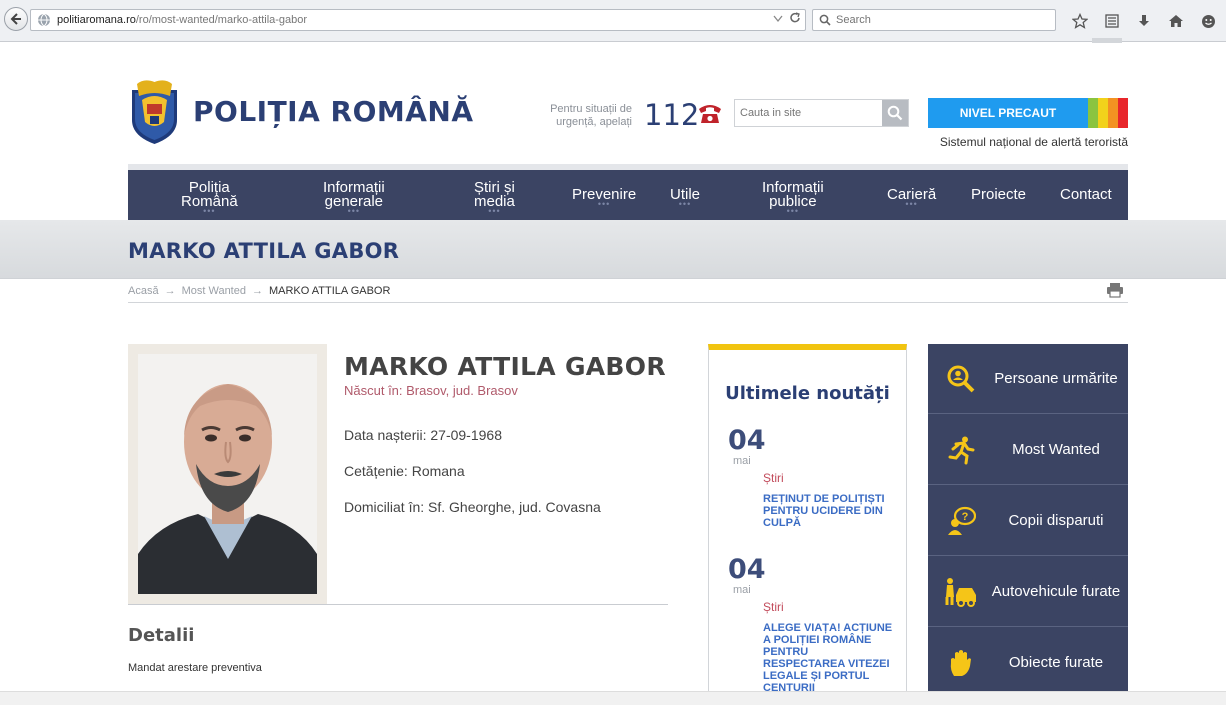 This screenshot has width=1226, height=705. Describe the element at coordinates (1115, 290) in the screenshot. I see `print-icon` at that location.